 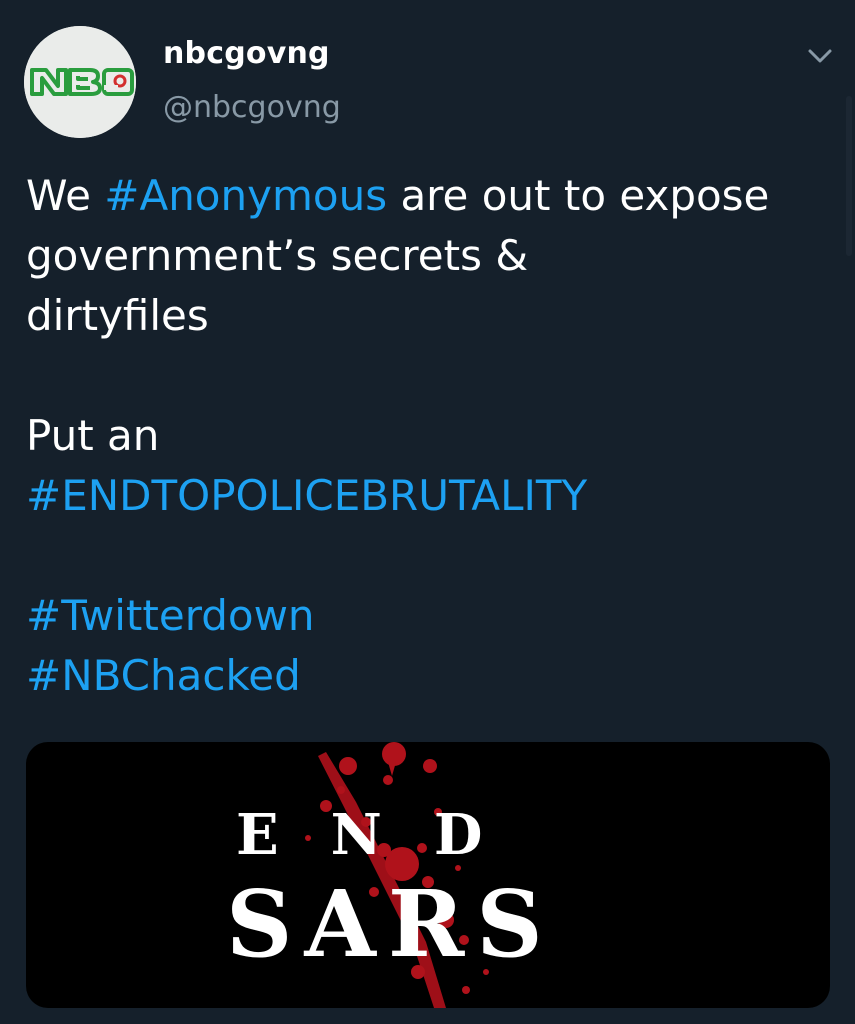 What do you see at coordinates (385, 835) in the screenshot?
I see `end-word: END` at bounding box center [385, 835].